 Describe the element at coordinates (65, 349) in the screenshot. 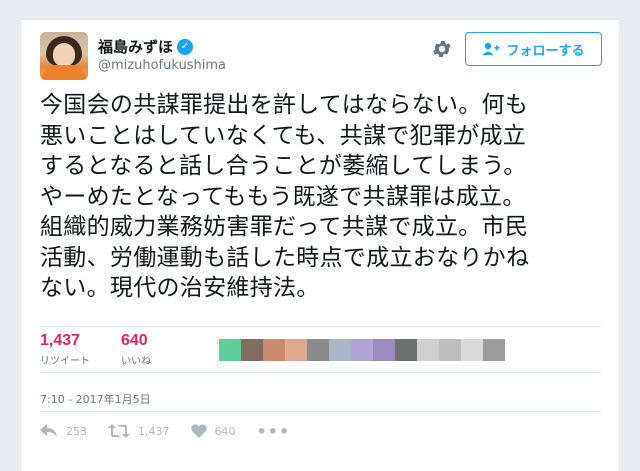

I see `retweet-stat: 1,437 リツイート` at that location.